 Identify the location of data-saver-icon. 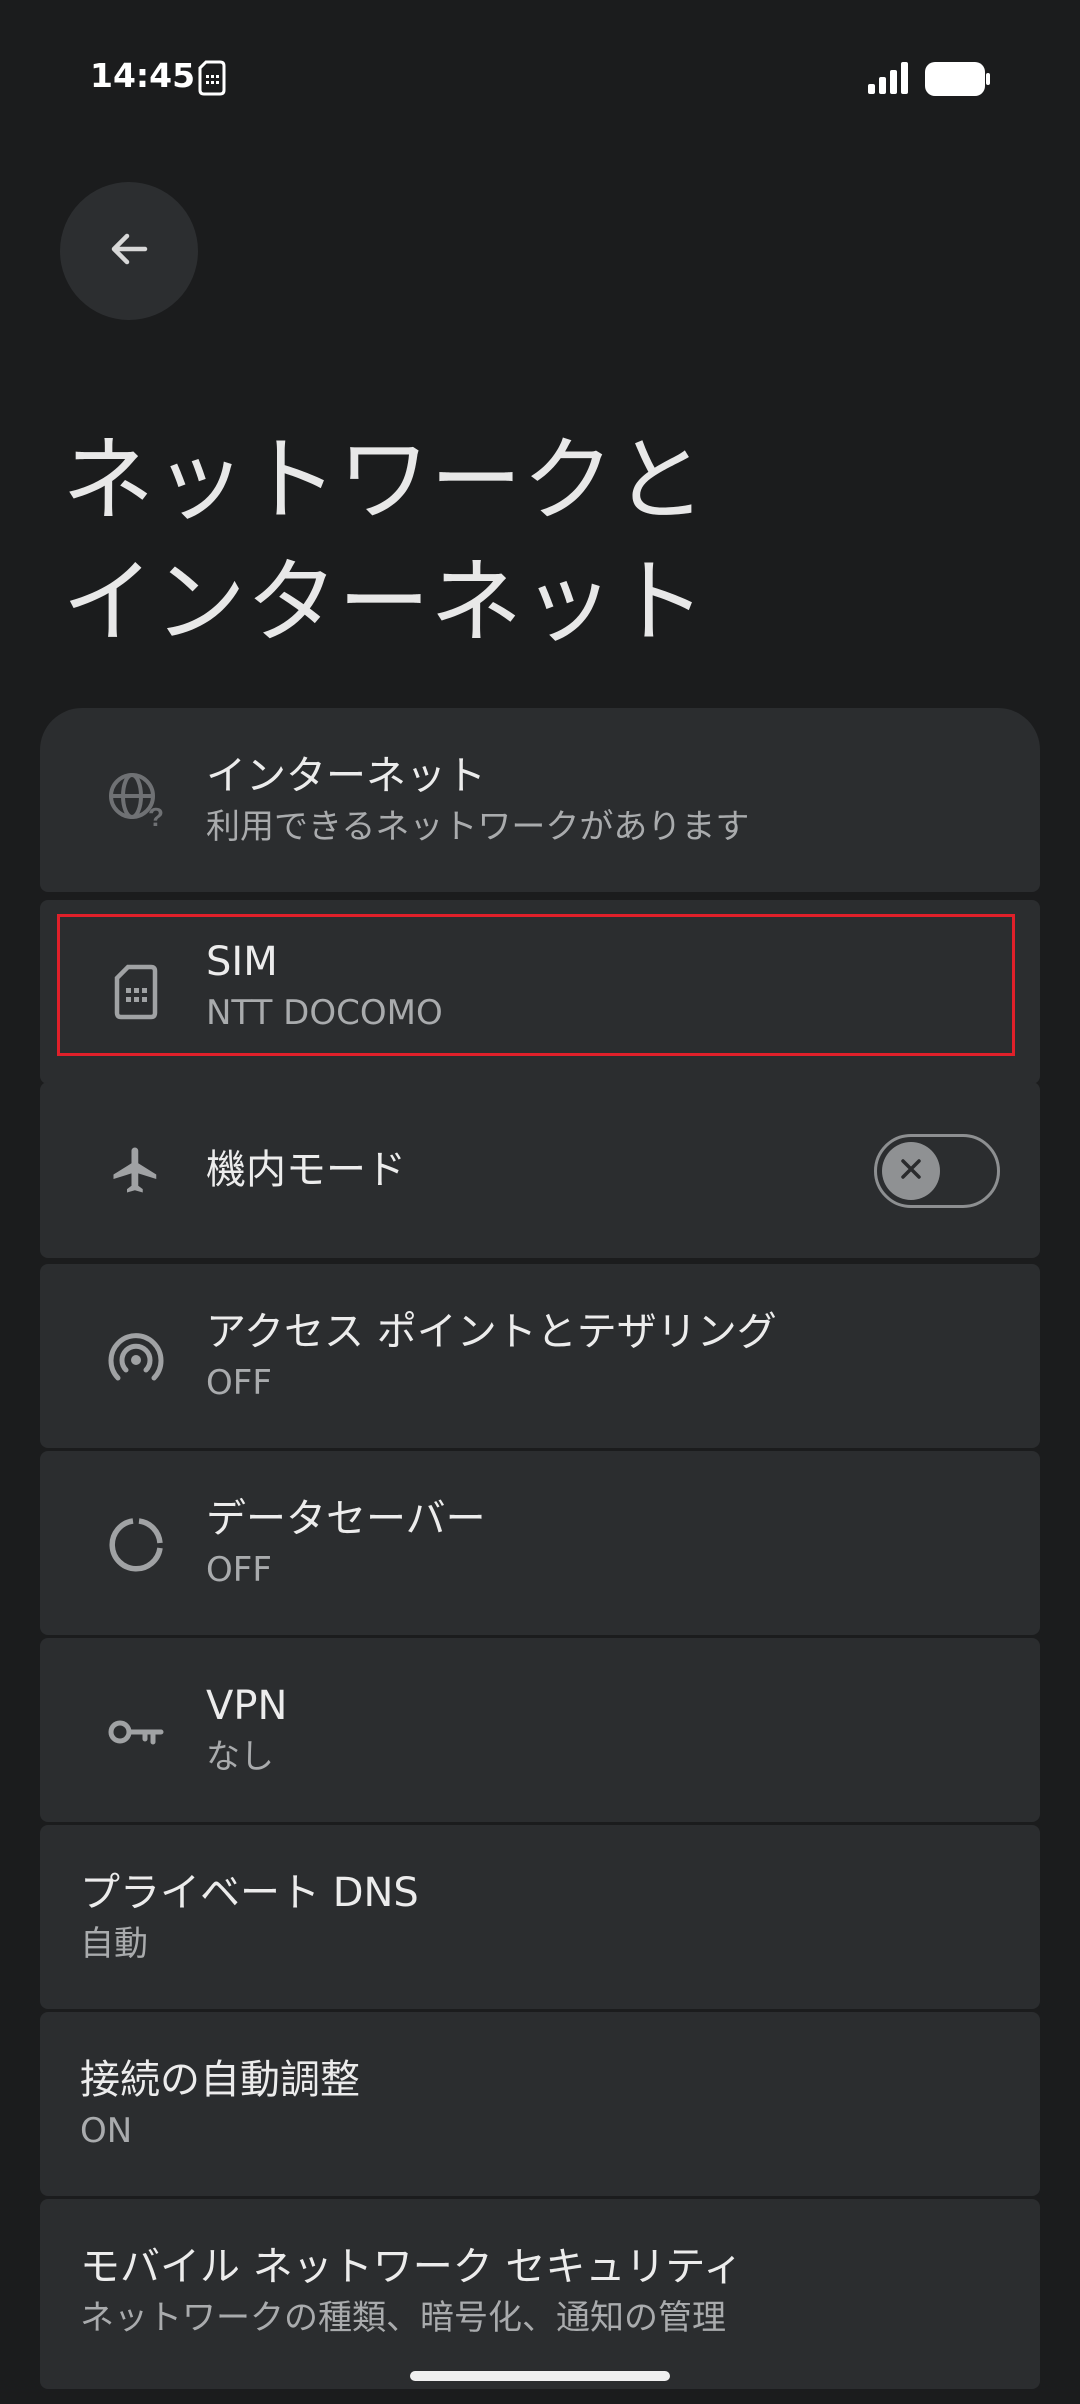
(136, 1545).